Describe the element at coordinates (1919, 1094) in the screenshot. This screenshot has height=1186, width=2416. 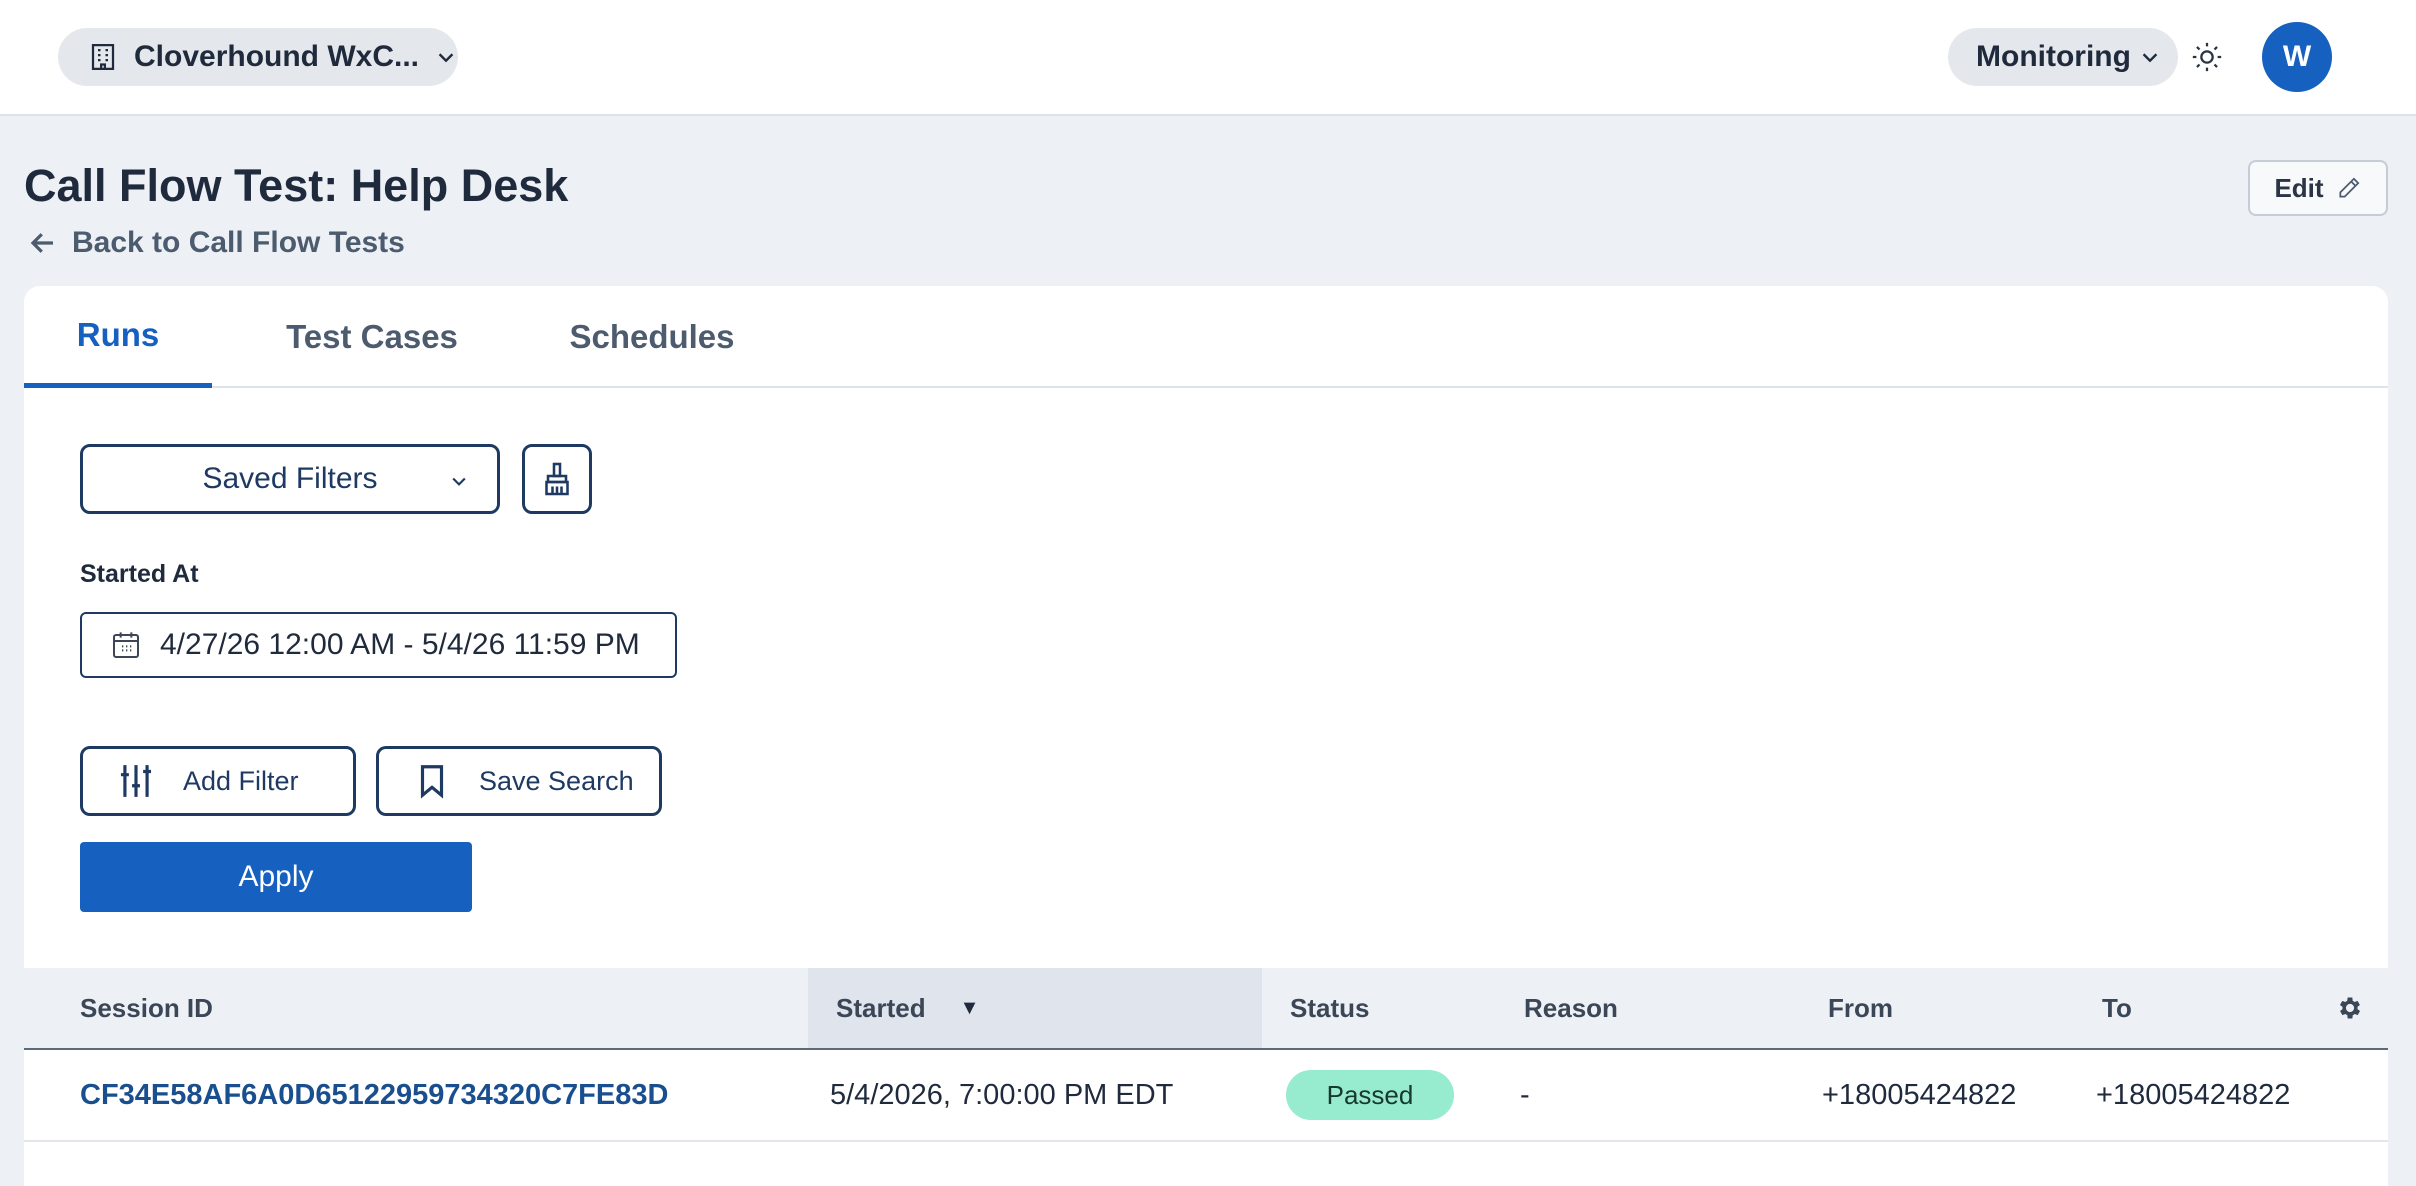
I see `from-cell: +18005424822` at that location.